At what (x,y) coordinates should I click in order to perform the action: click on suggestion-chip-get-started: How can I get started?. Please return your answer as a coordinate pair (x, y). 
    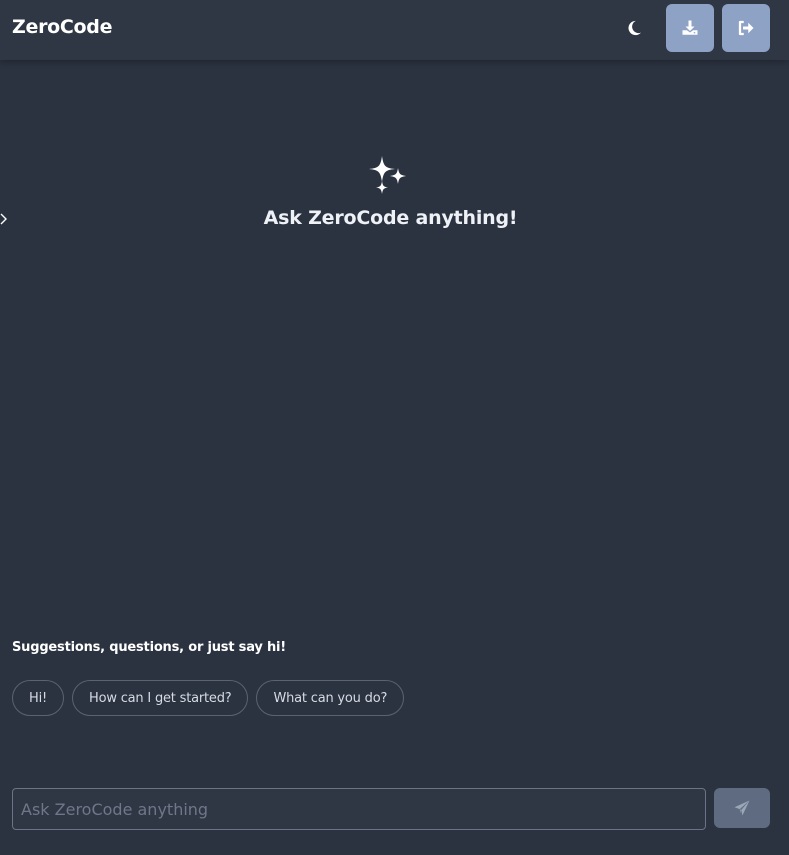
    Looking at the image, I should click on (160, 698).